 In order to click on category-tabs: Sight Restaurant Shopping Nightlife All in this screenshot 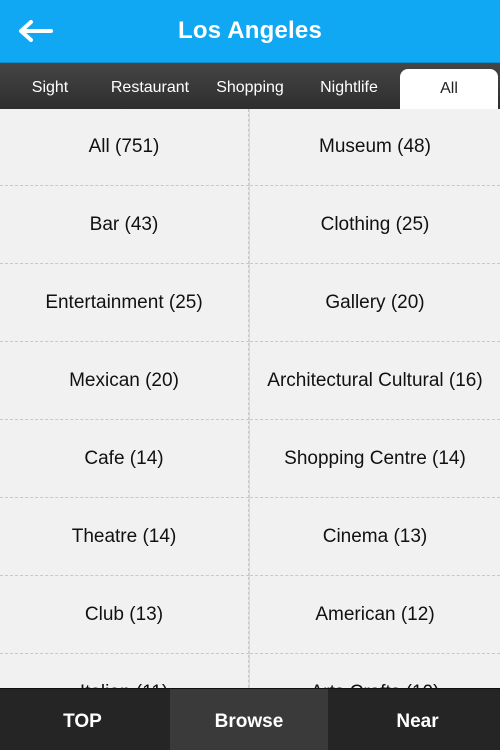, I will do `click(250, 86)`.